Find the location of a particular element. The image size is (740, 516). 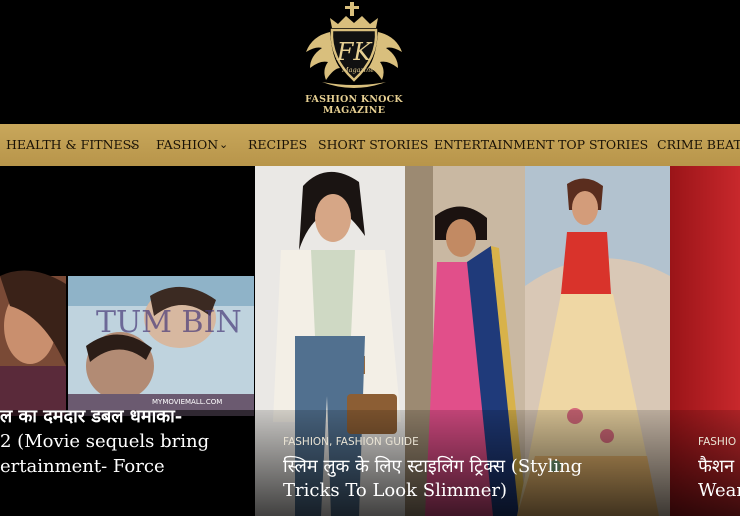

slide-title-line1: फैशन is located at coordinates (716, 466).